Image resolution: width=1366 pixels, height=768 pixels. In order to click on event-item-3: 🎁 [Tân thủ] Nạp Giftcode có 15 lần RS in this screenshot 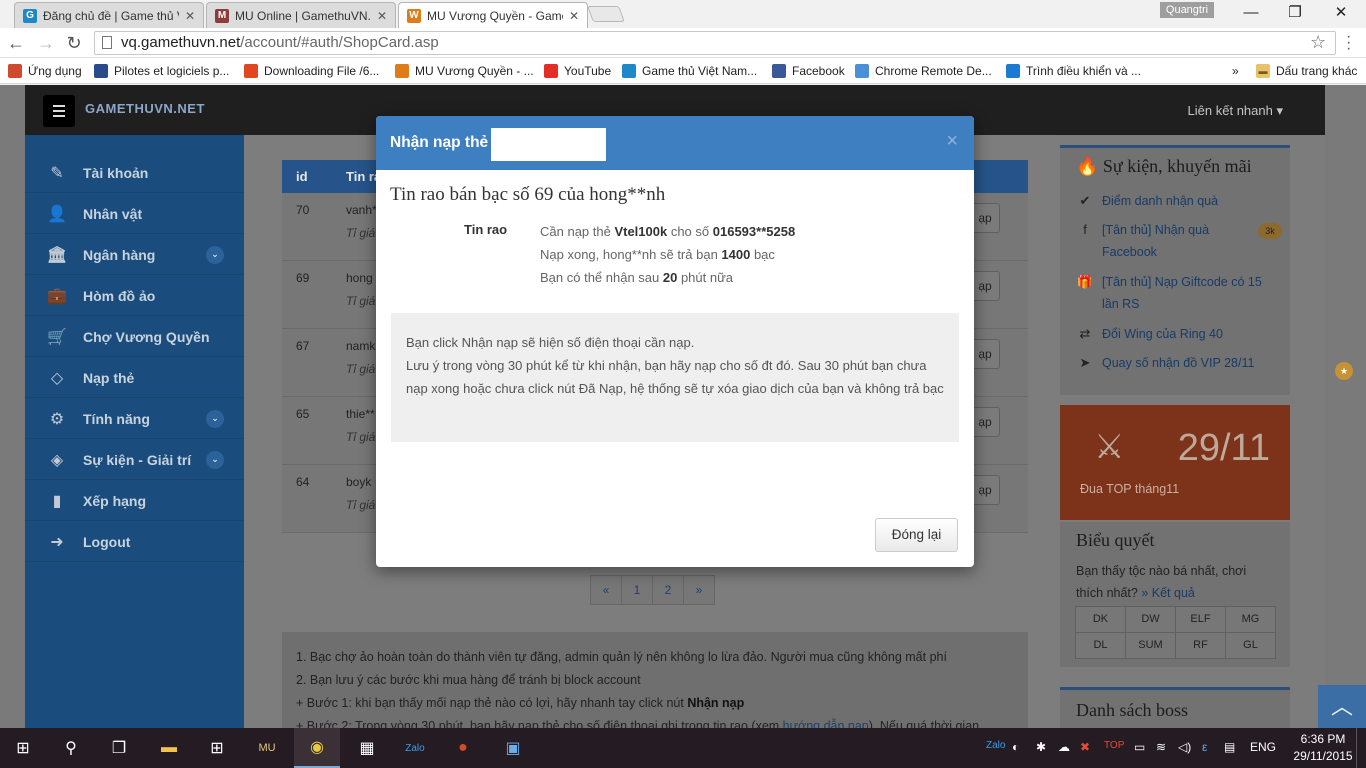, I will do `click(1182, 296)`.